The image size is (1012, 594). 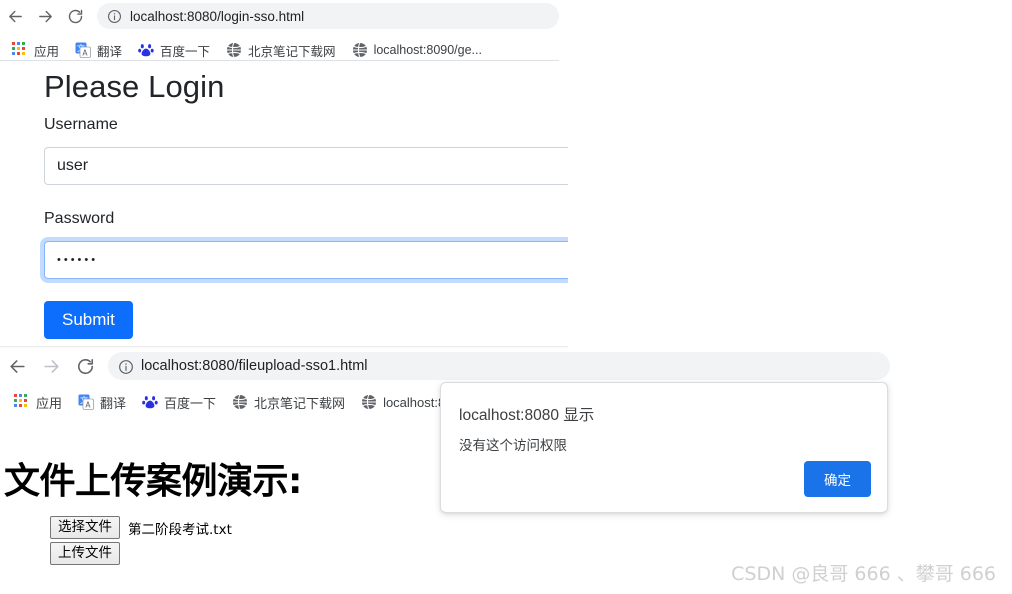 What do you see at coordinates (85, 527) in the screenshot?
I see `choose-file-button: 选择文件` at bounding box center [85, 527].